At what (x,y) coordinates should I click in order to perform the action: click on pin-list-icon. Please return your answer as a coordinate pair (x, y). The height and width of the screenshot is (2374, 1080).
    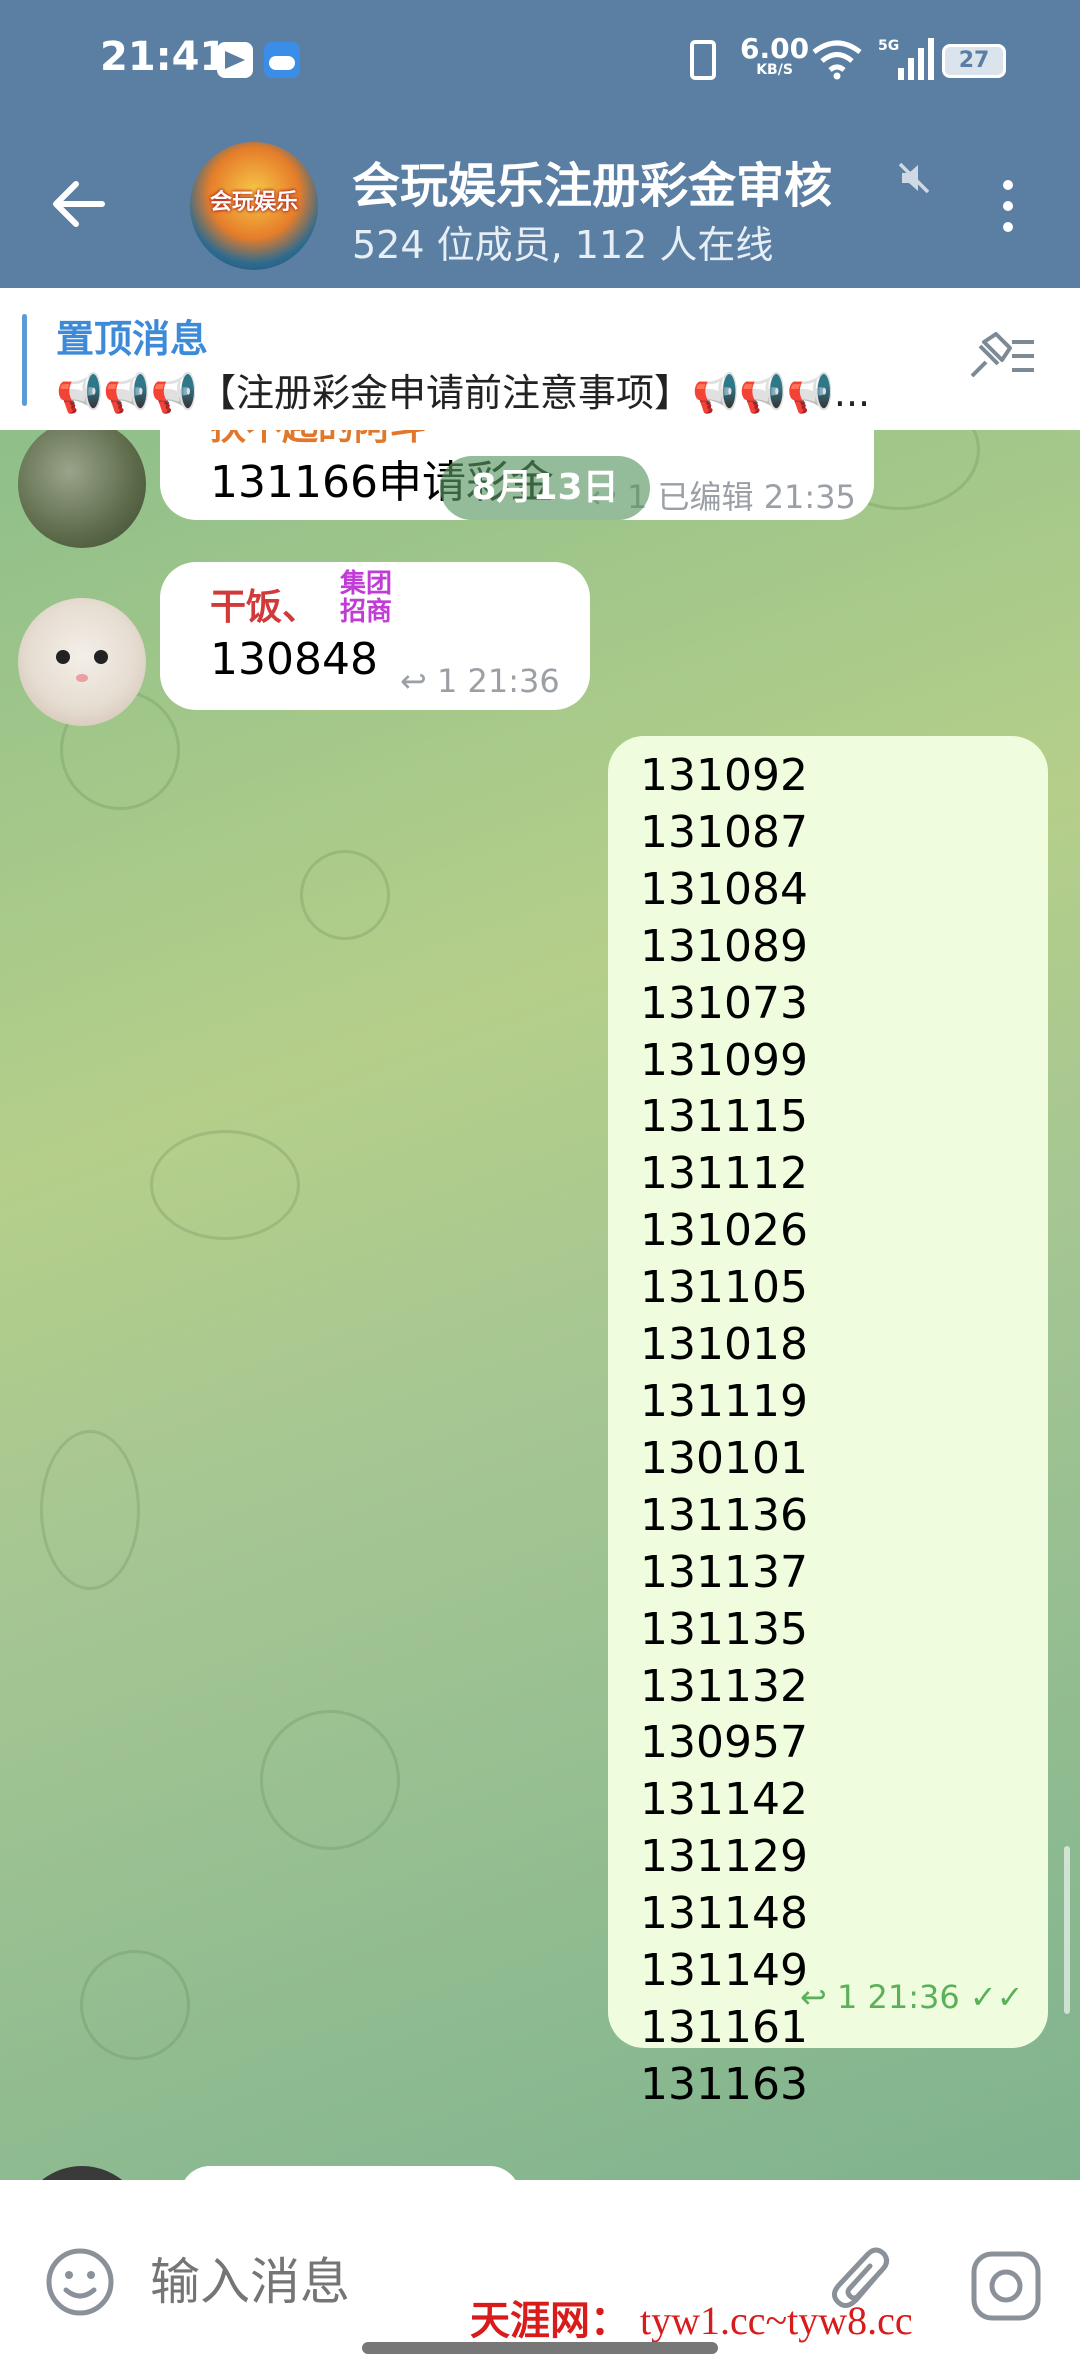
    Looking at the image, I should click on (1002, 356).